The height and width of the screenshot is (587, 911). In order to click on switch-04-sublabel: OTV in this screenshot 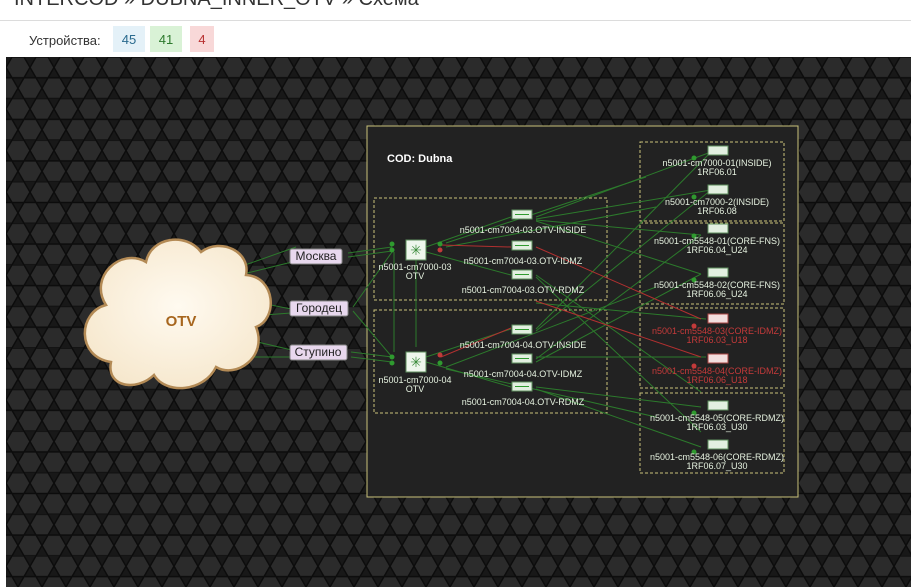, I will do `click(415, 389)`.